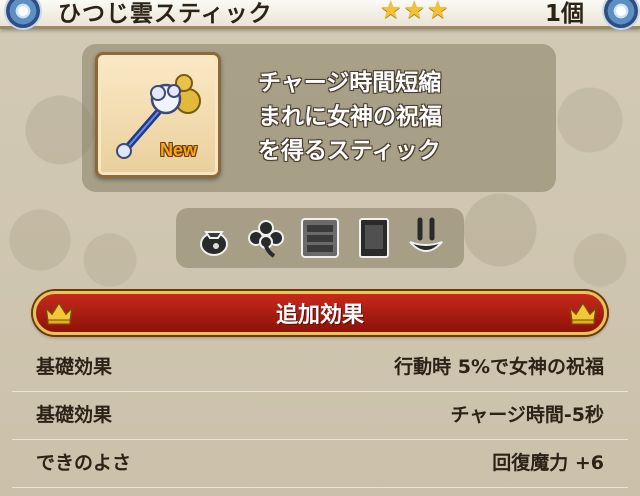 This screenshot has width=640, height=496. I want to click on effect-value: 行動時 5%で女神の祝福, so click(499, 367).